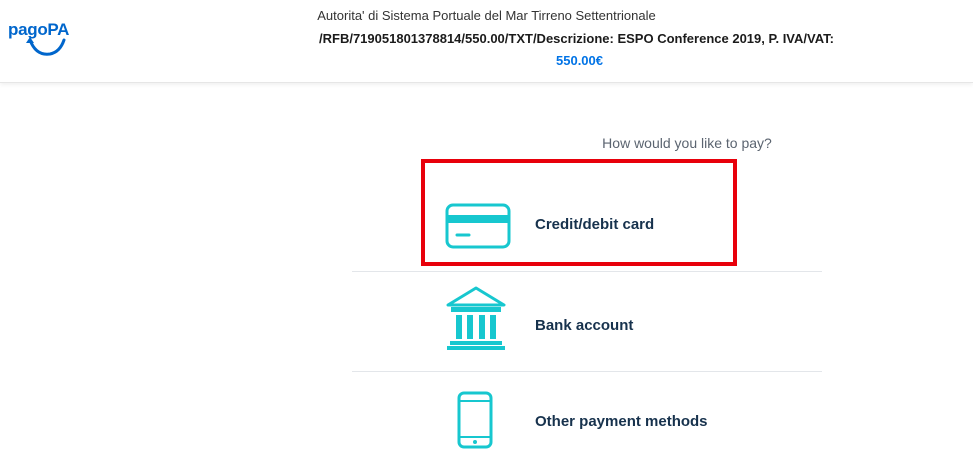  I want to click on smartphone-icon, so click(475, 420).